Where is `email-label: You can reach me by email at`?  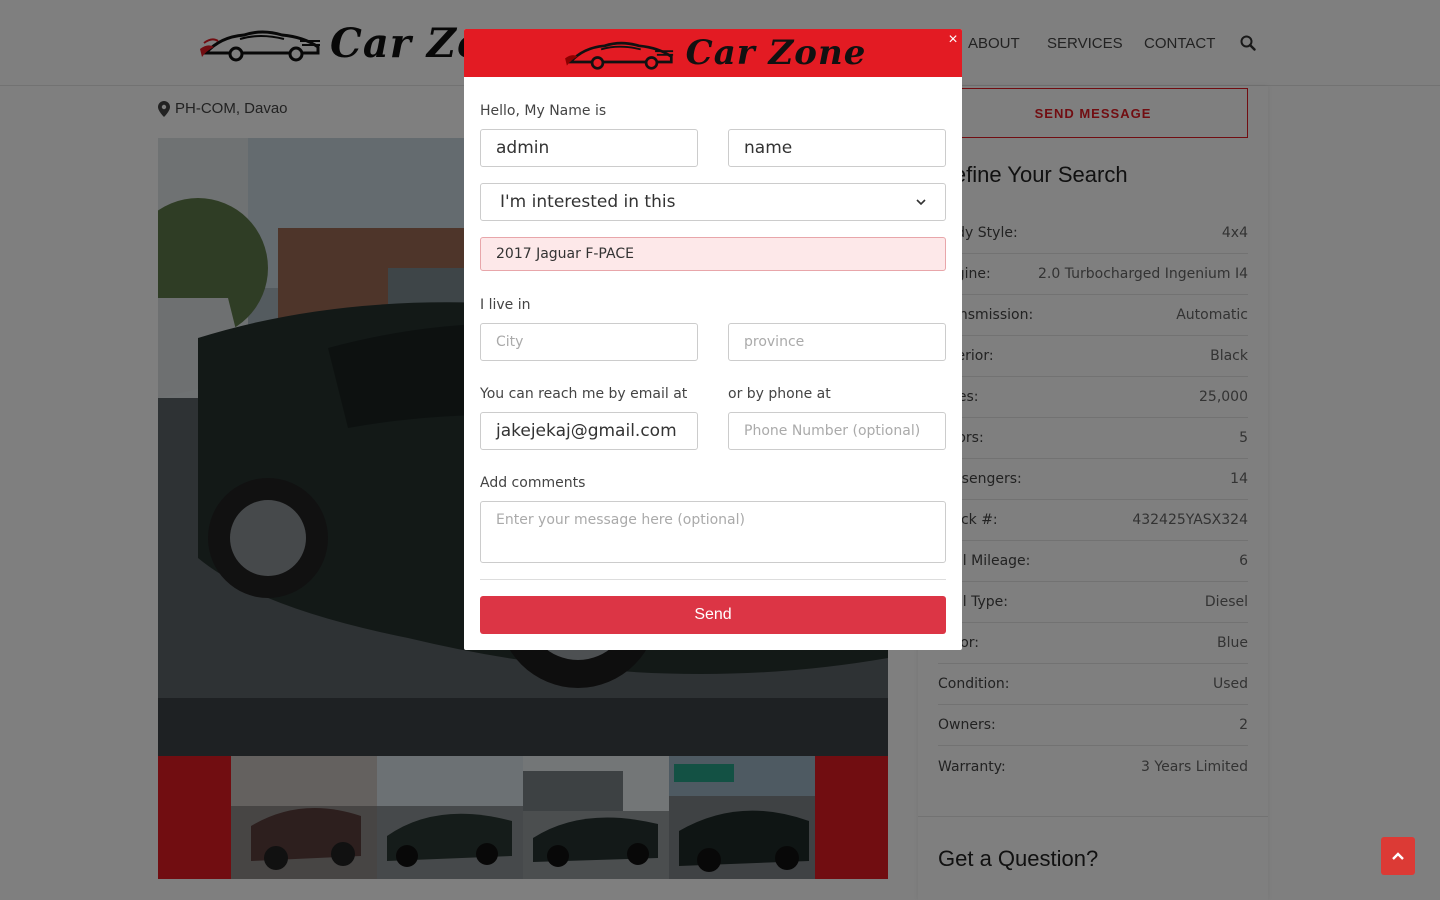 email-label: You can reach me by email at is located at coordinates (584, 394).